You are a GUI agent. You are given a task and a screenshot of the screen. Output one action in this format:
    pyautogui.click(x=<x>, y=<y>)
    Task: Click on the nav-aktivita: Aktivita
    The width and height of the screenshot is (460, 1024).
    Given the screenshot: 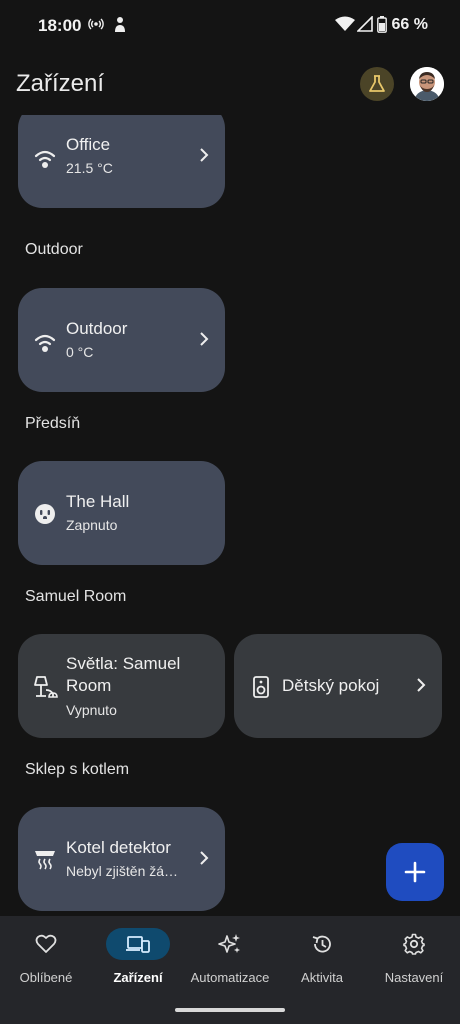 What is the action you would take?
    pyautogui.click(x=322, y=963)
    